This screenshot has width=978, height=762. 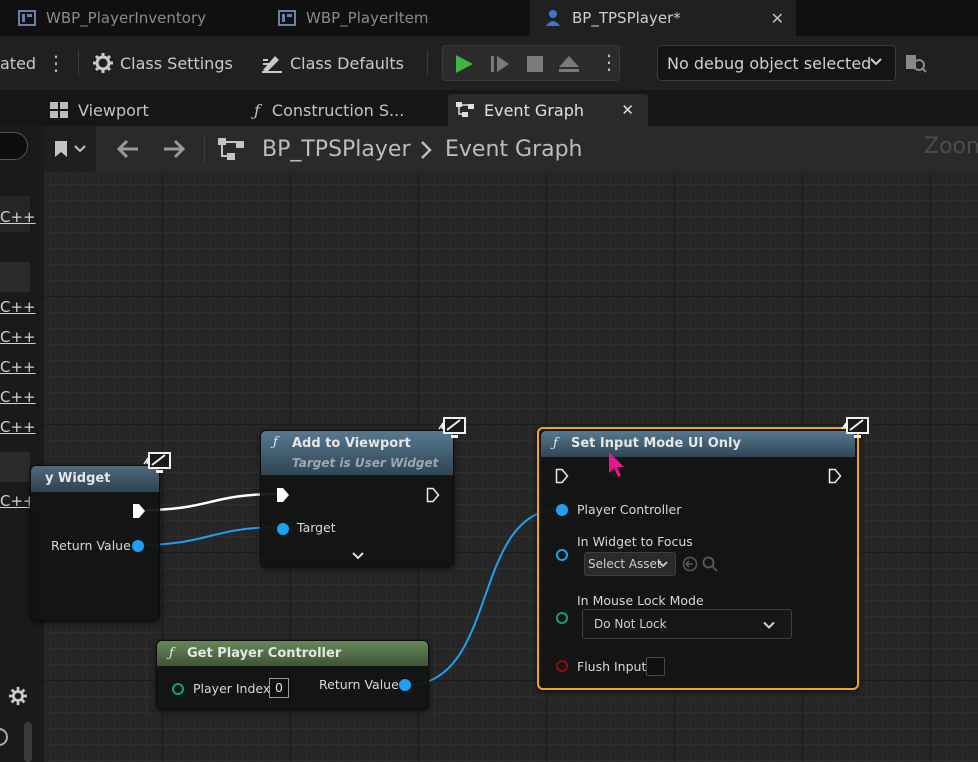 I want to click on player-index-pin, so click(x=178, y=689).